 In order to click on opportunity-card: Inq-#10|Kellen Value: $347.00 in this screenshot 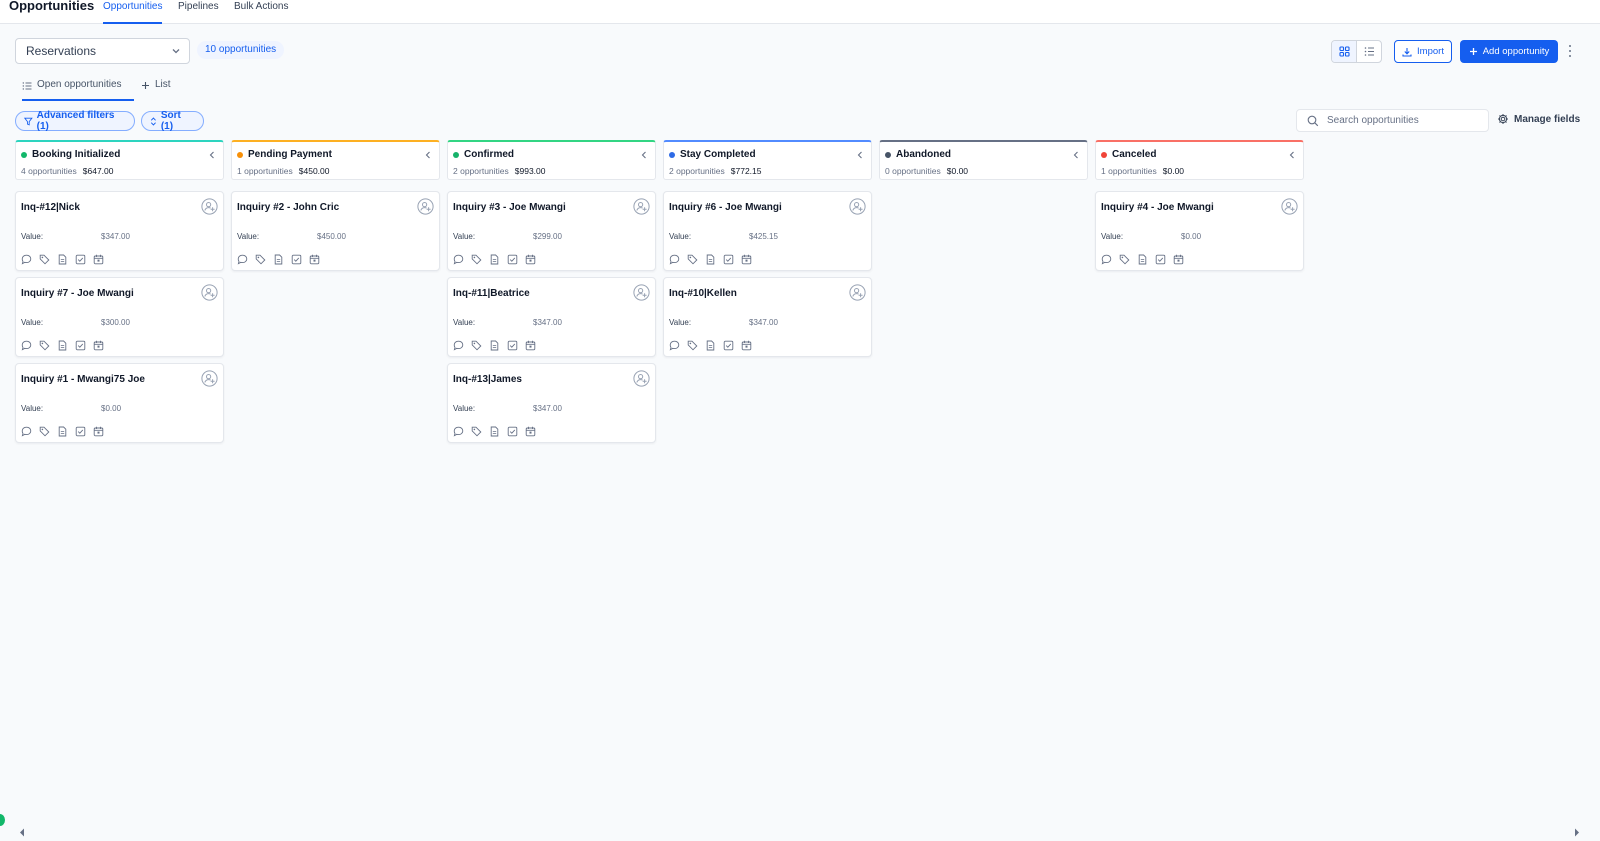, I will do `click(767, 317)`.